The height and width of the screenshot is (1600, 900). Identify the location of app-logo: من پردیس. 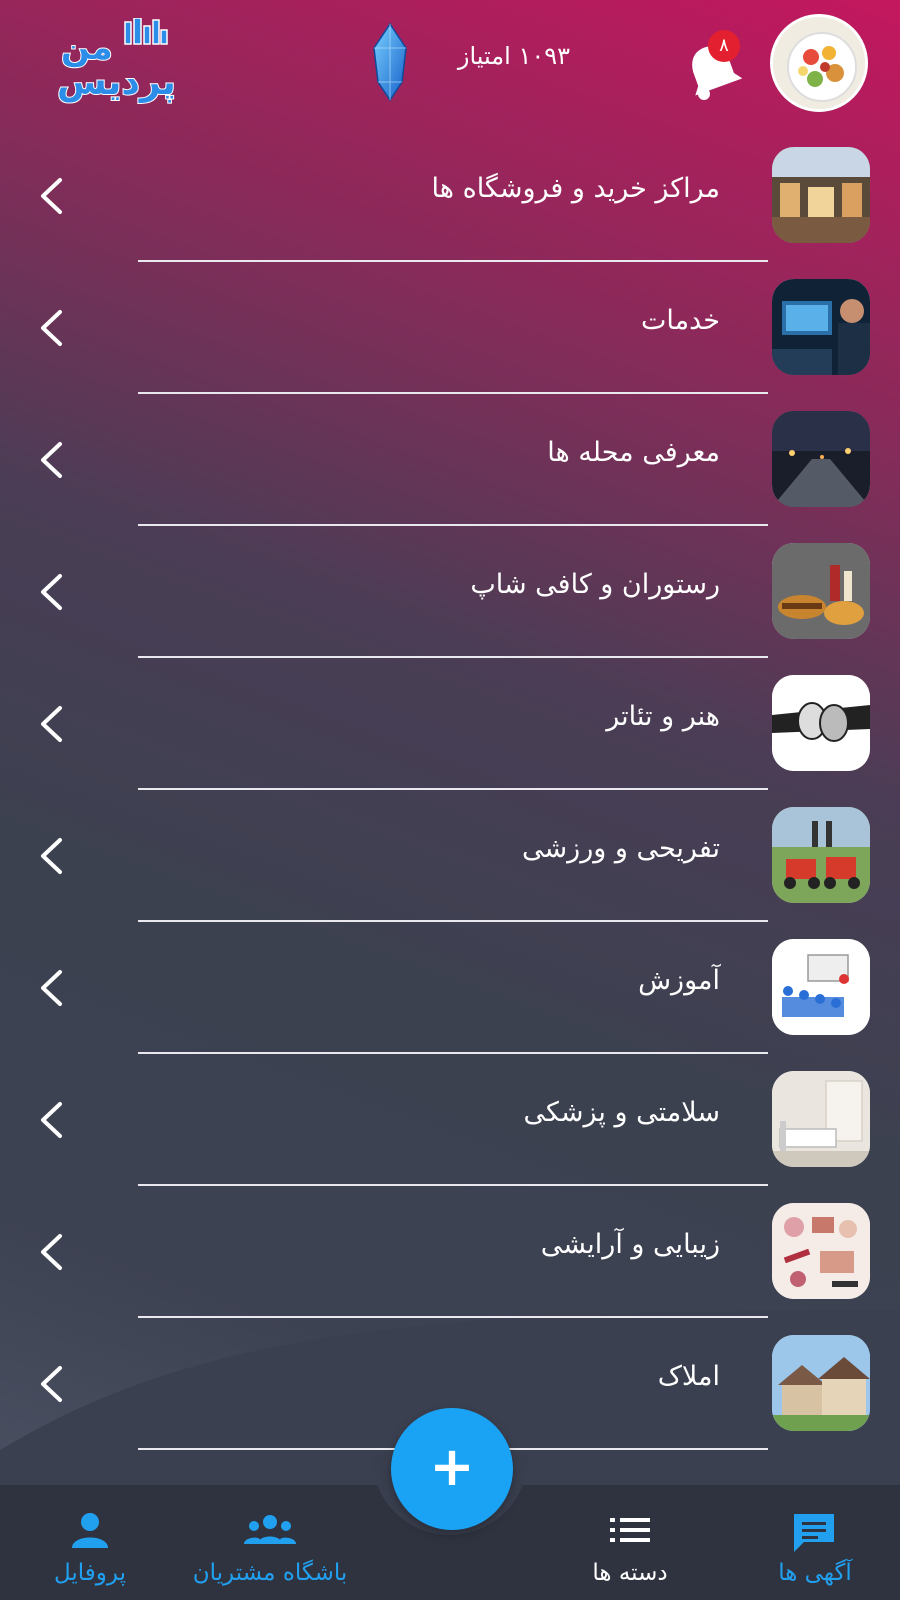
(120, 64).